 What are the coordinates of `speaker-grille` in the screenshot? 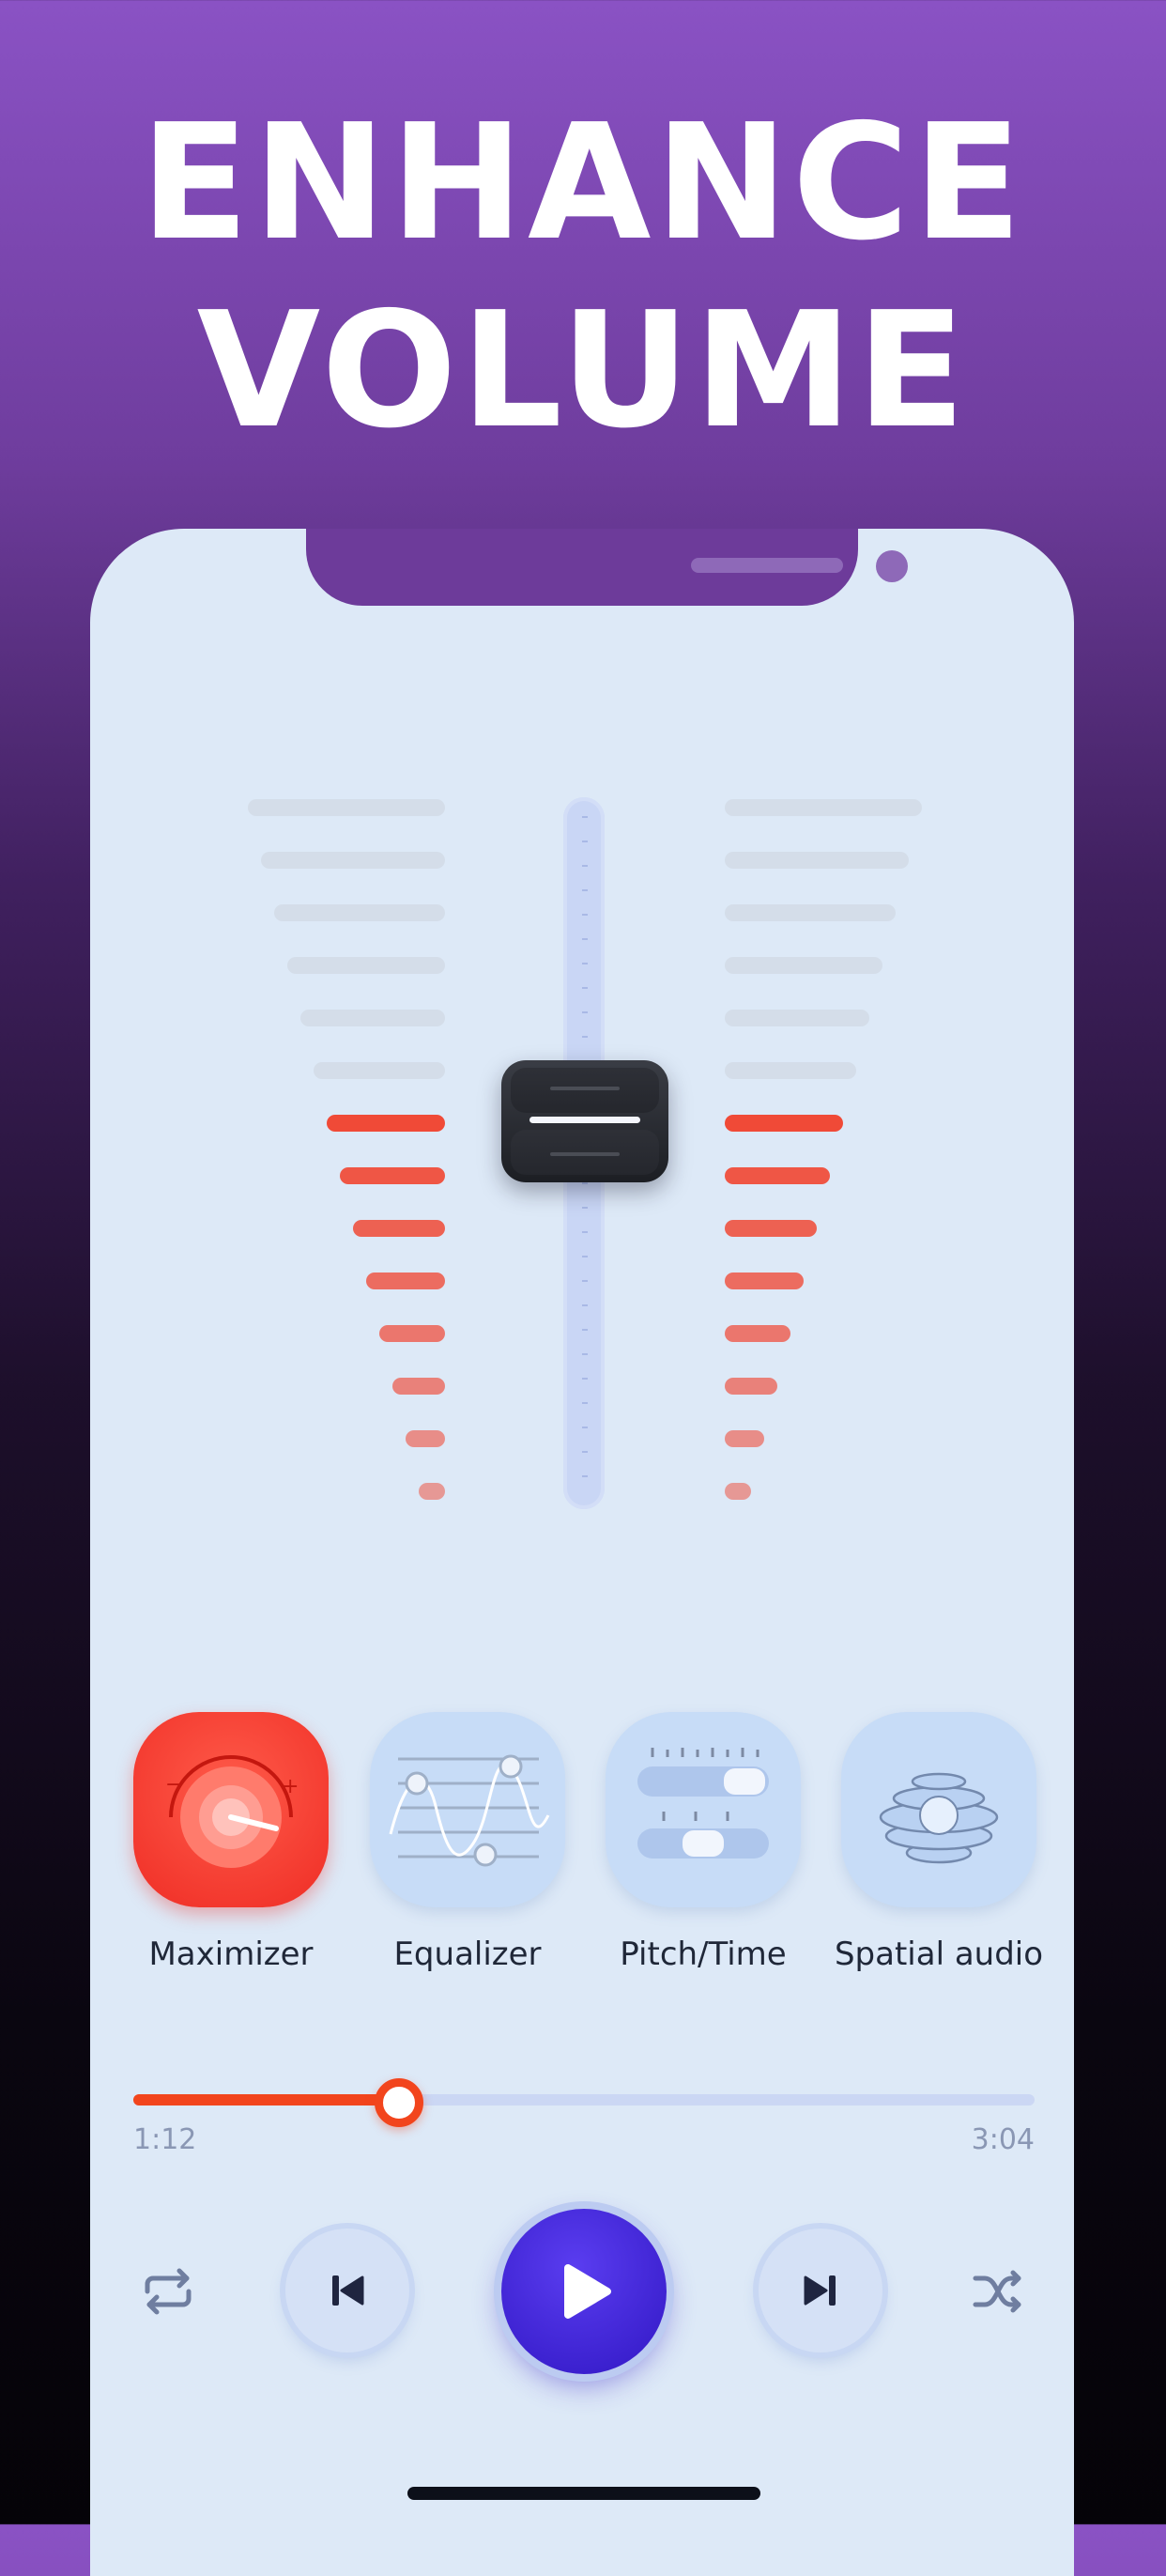 It's located at (767, 565).